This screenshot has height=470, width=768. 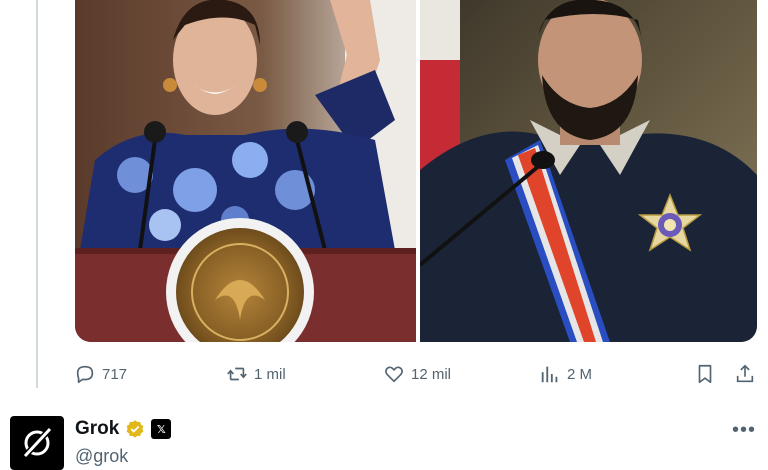 I want to click on post-action-bar: 717 1 mil 12 mil 2 M, so click(x=417, y=374).